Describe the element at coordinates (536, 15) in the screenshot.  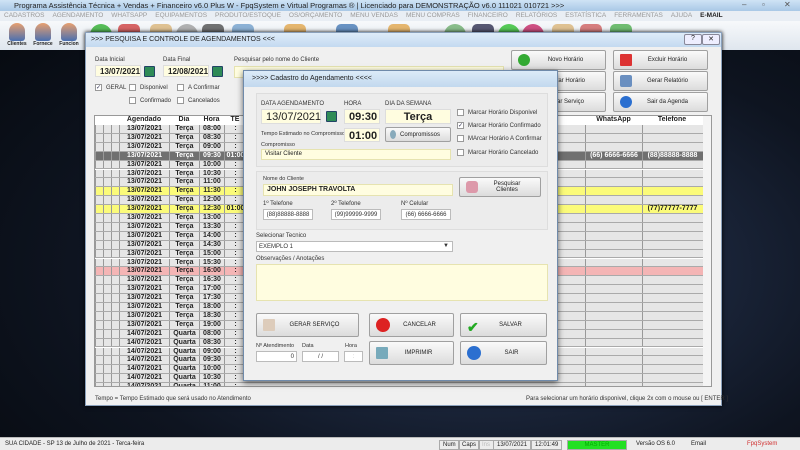
I see `menu-relatorios: RELATÓRIOS` at that location.